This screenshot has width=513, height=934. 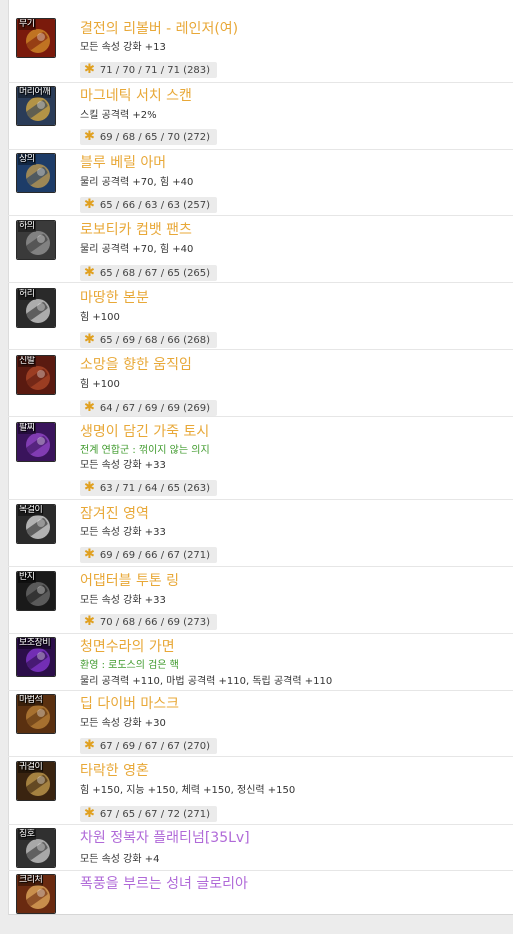 What do you see at coordinates (36, 657) in the screenshot?
I see `item-icon-slot: 보조장비` at bounding box center [36, 657].